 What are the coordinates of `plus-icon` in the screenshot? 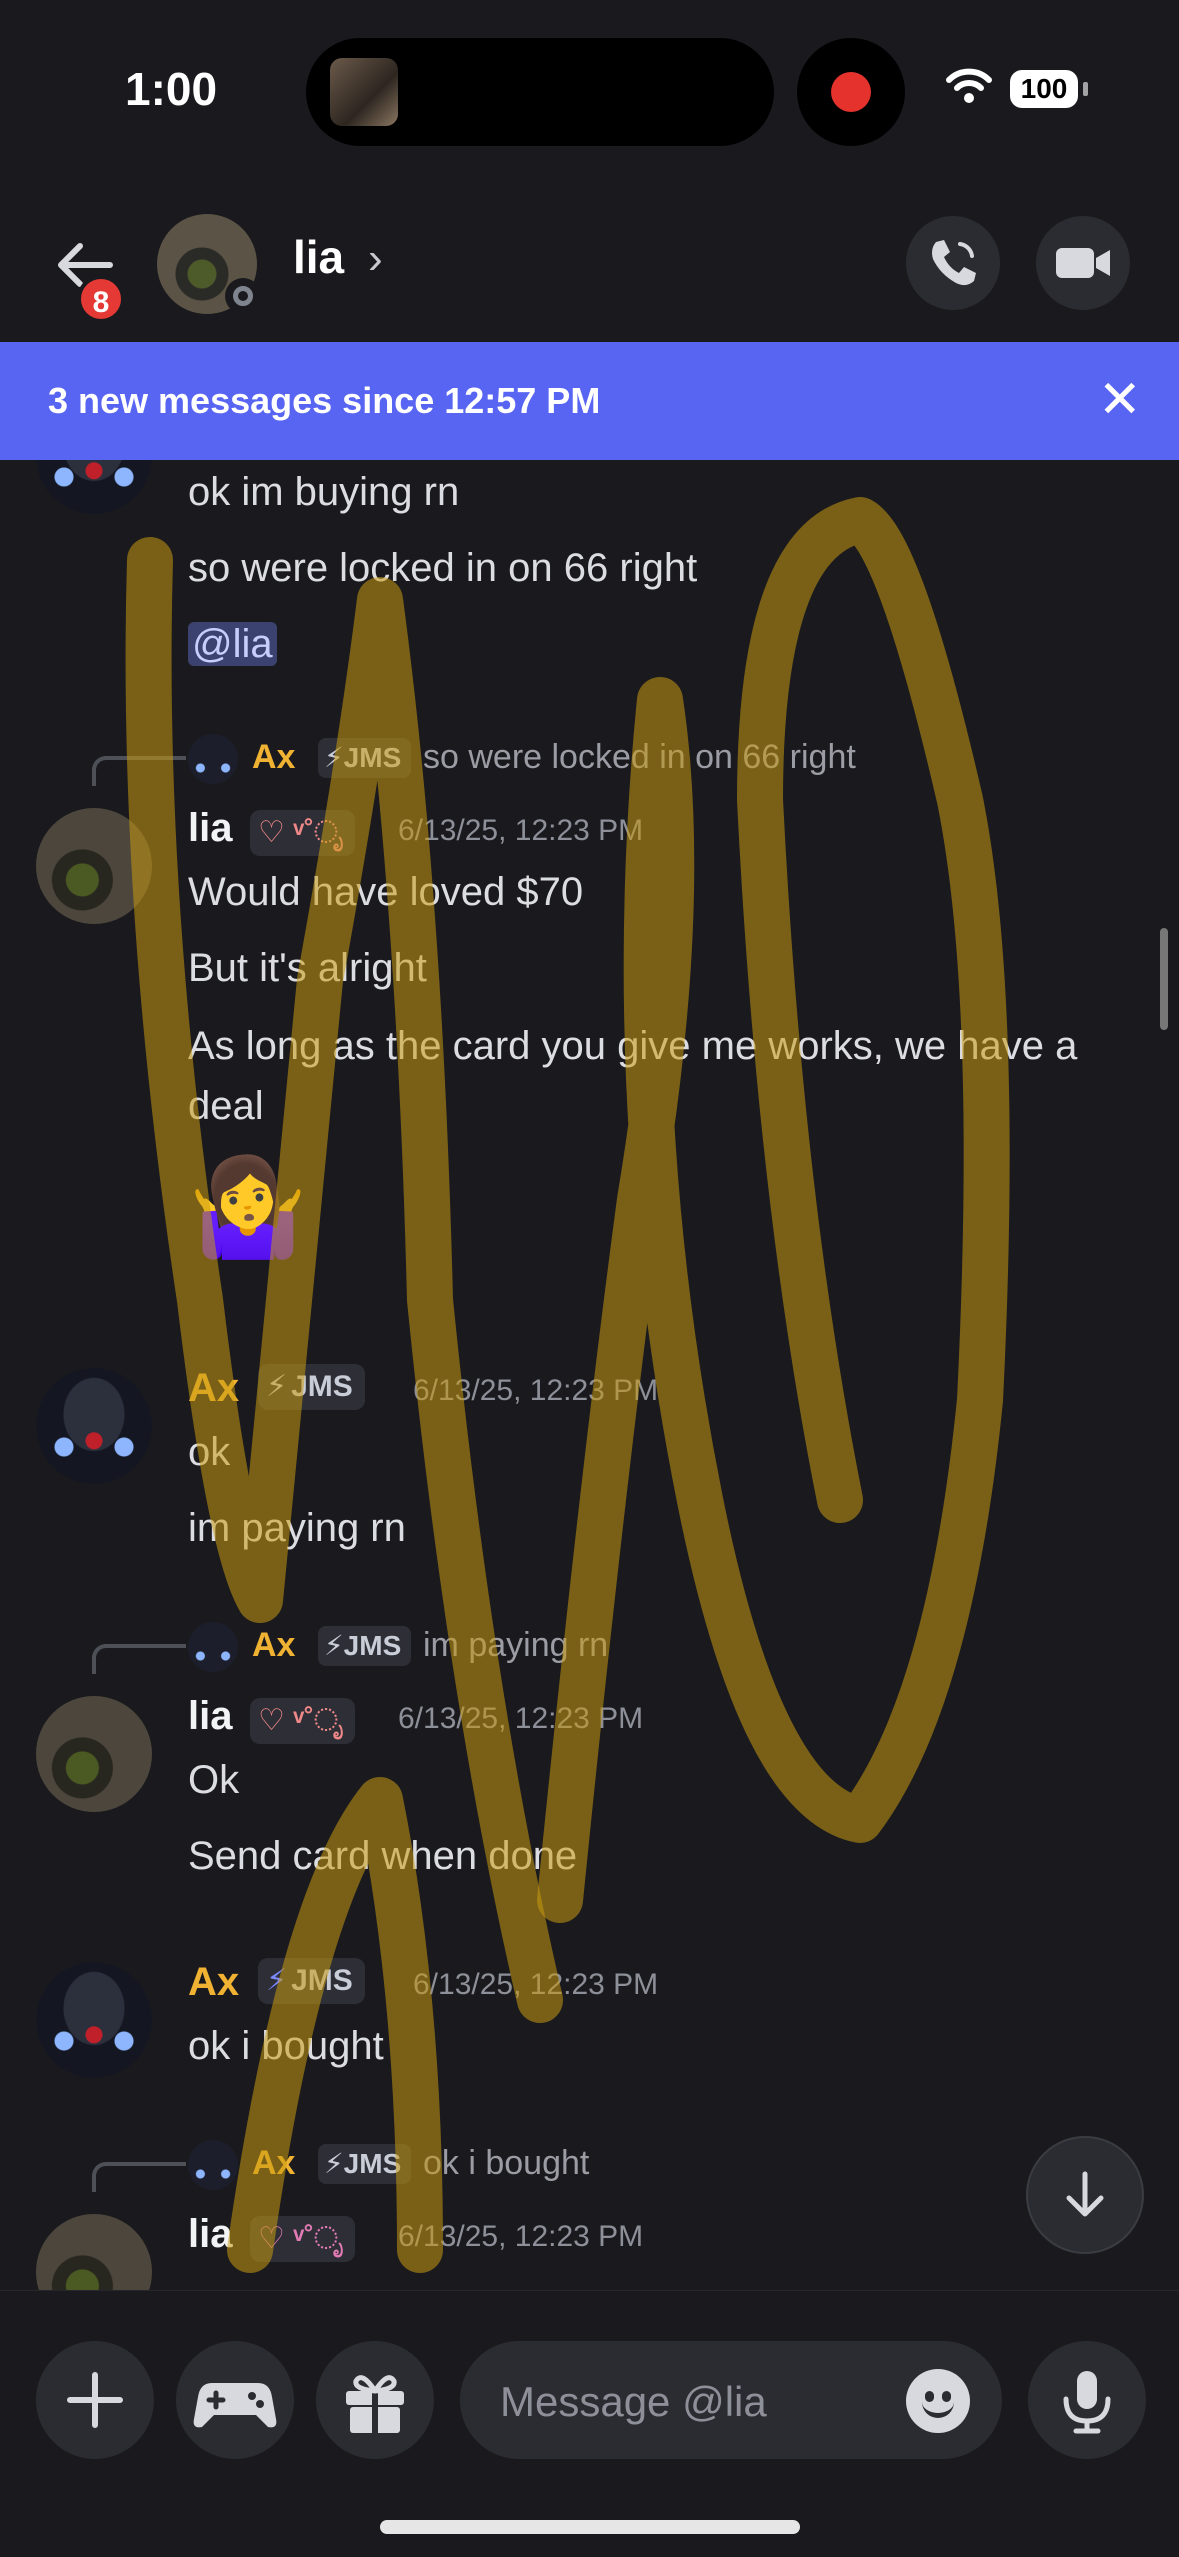 It's located at (95, 2400).